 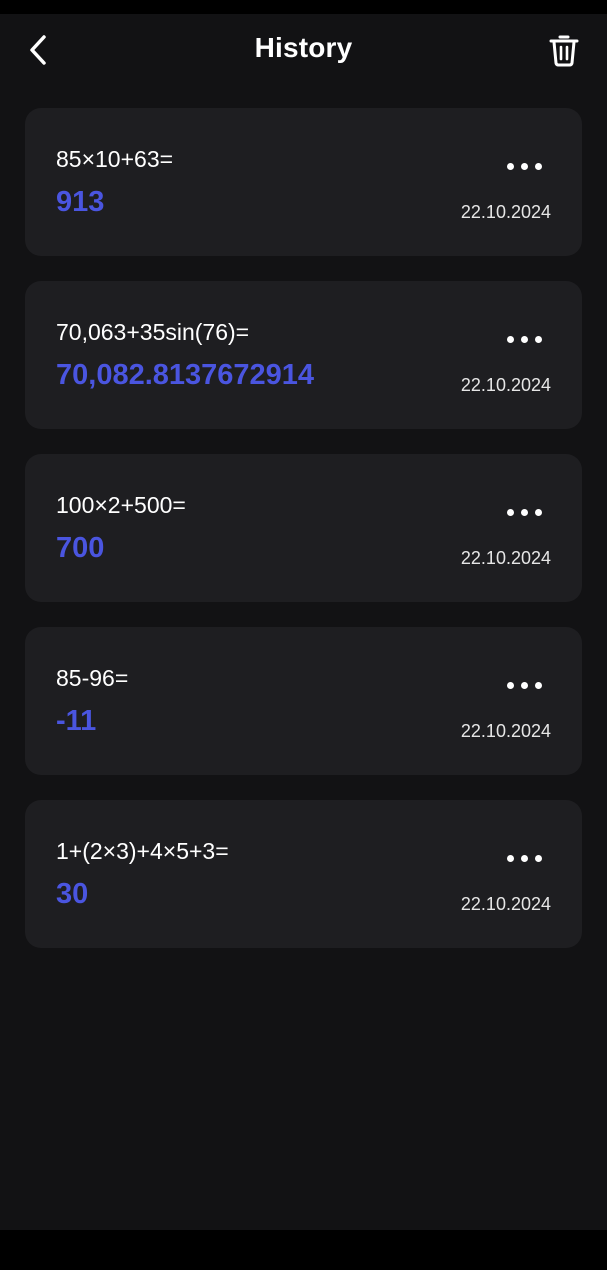 I want to click on history-expression: 100×2+500=, so click(x=121, y=505).